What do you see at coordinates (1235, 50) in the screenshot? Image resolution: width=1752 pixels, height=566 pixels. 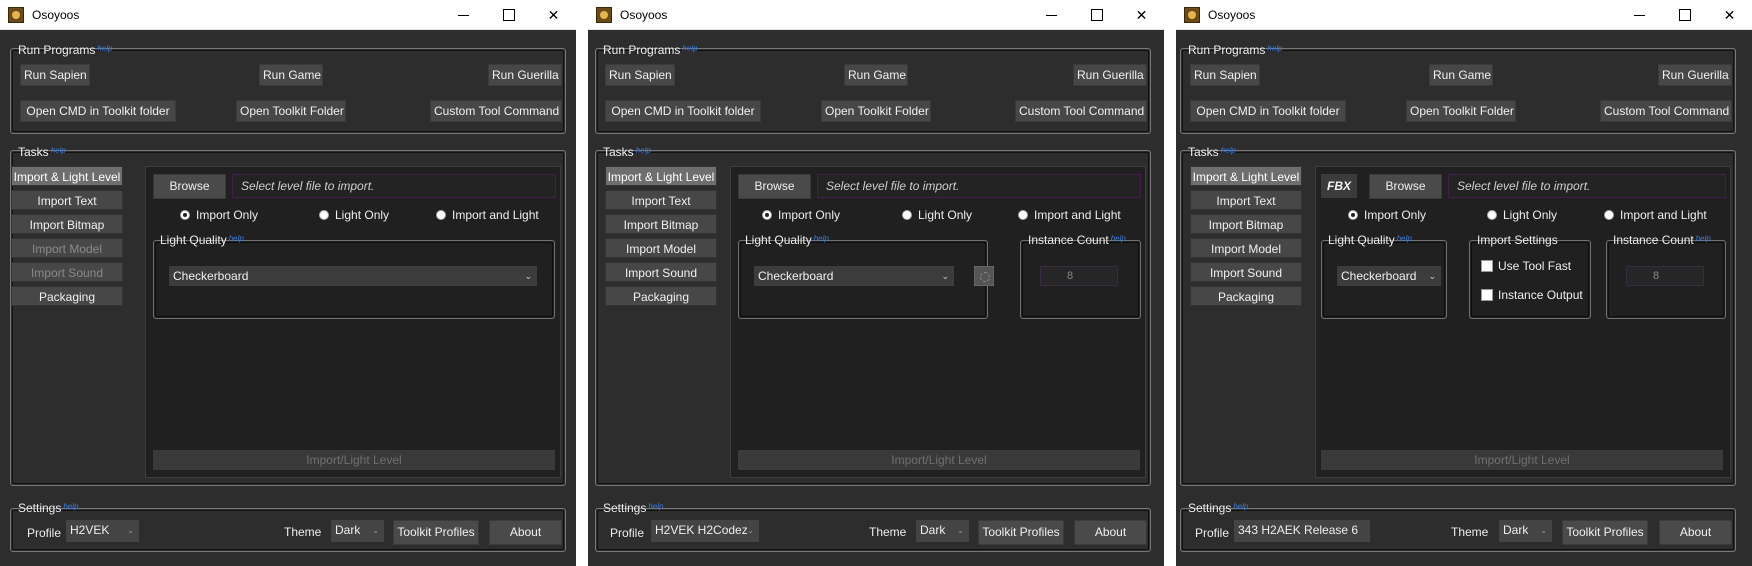 I see `run-programs-label: Run Programs help` at bounding box center [1235, 50].